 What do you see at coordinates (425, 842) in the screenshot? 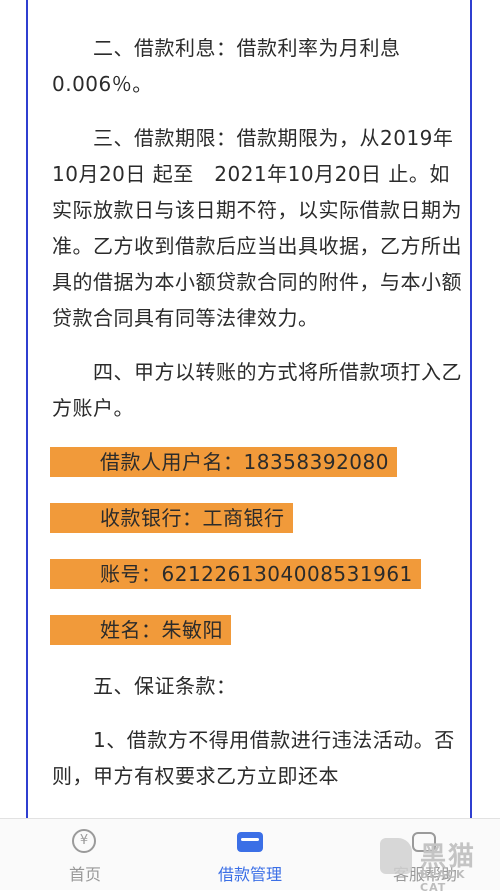
I see `chat-icon` at bounding box center [425, 842].